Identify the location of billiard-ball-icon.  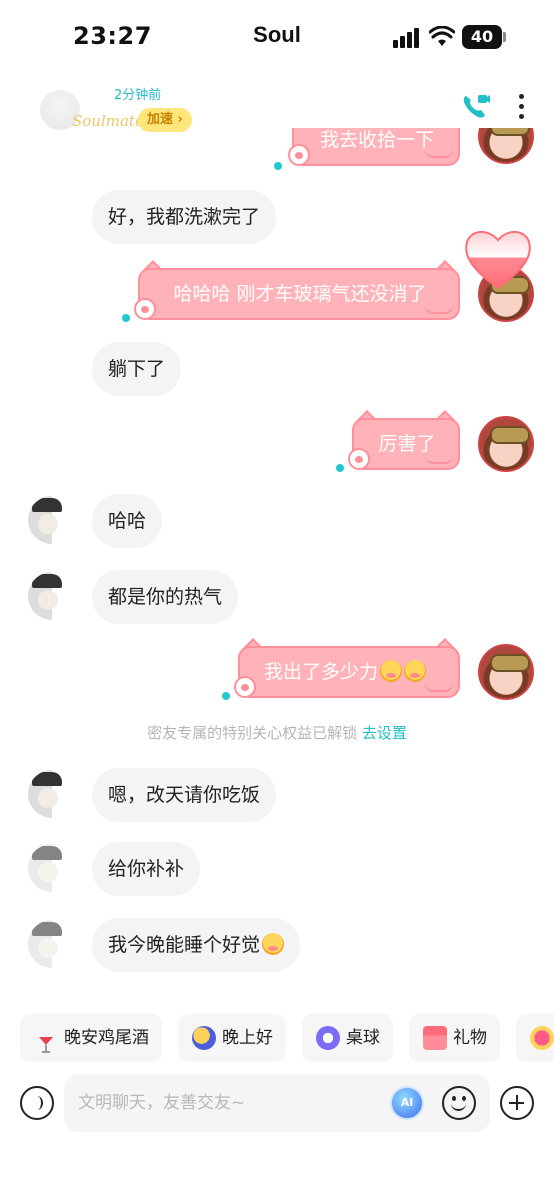
(328, 1038).